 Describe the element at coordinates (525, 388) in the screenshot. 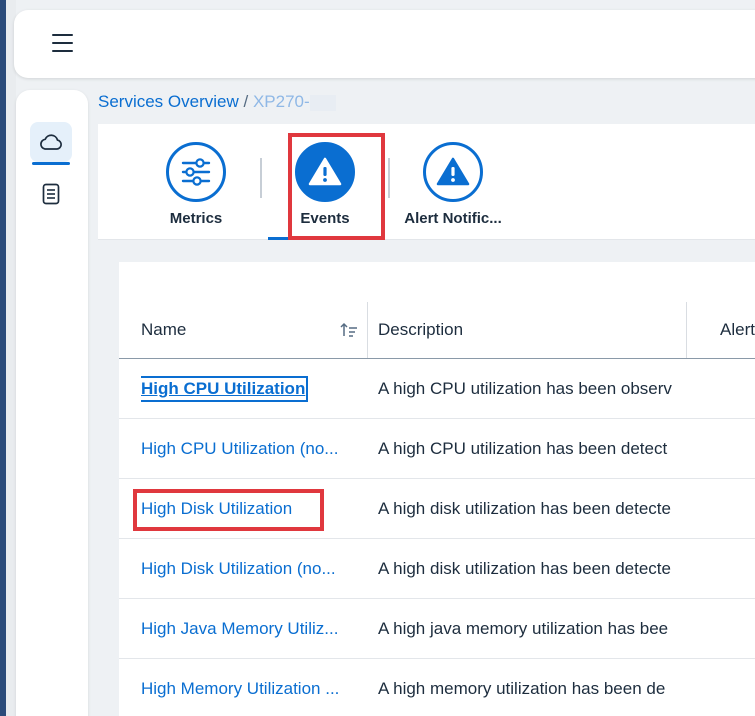

I see `event-description: A high CPU utilization has been observ` at that location.